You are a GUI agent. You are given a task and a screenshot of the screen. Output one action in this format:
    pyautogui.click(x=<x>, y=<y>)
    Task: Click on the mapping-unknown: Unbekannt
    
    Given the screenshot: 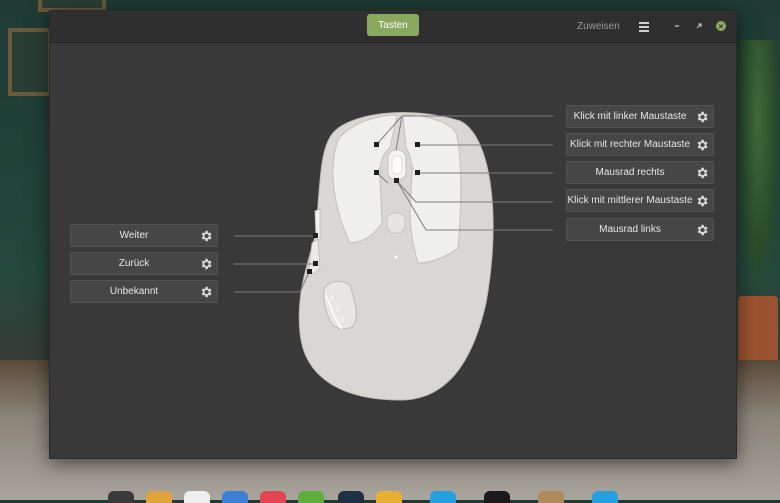 What is the action you would take?
    pyautogui.click(x=144, y=291)
    